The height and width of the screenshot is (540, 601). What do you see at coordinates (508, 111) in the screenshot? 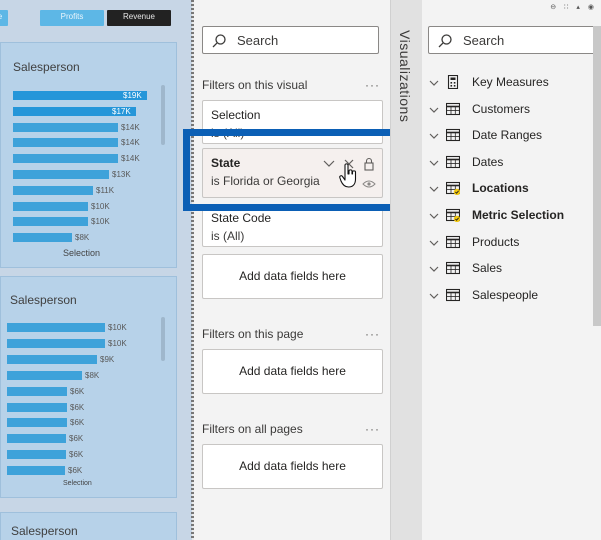
I see `field-table-item: Customers` at bounding box center [508, 111].